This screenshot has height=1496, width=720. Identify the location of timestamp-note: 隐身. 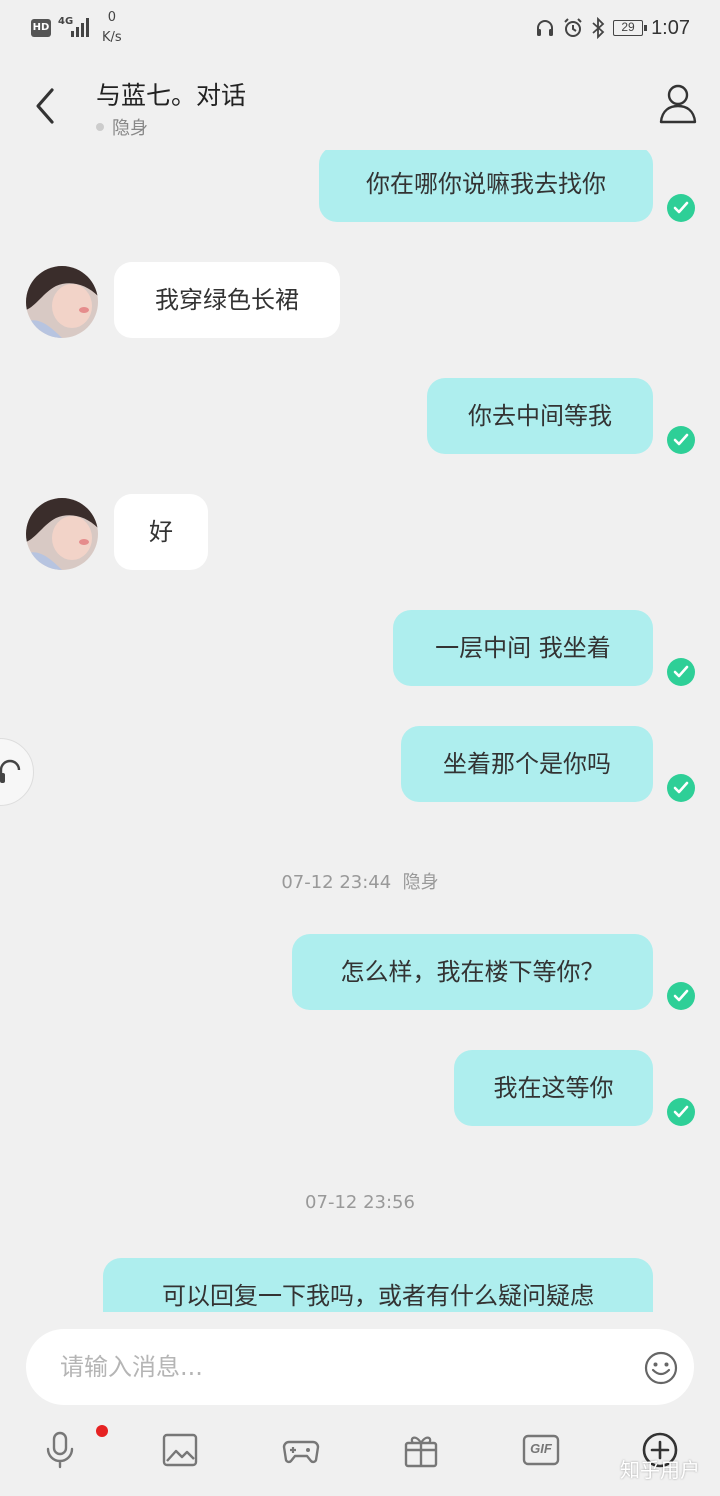
(420, 882).